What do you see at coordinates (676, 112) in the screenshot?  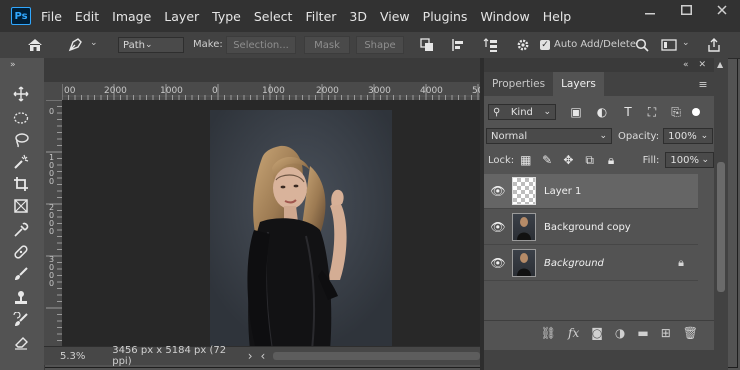 I see `smart-object-filter-icon: ⎘` at bounding box center [676, 112].